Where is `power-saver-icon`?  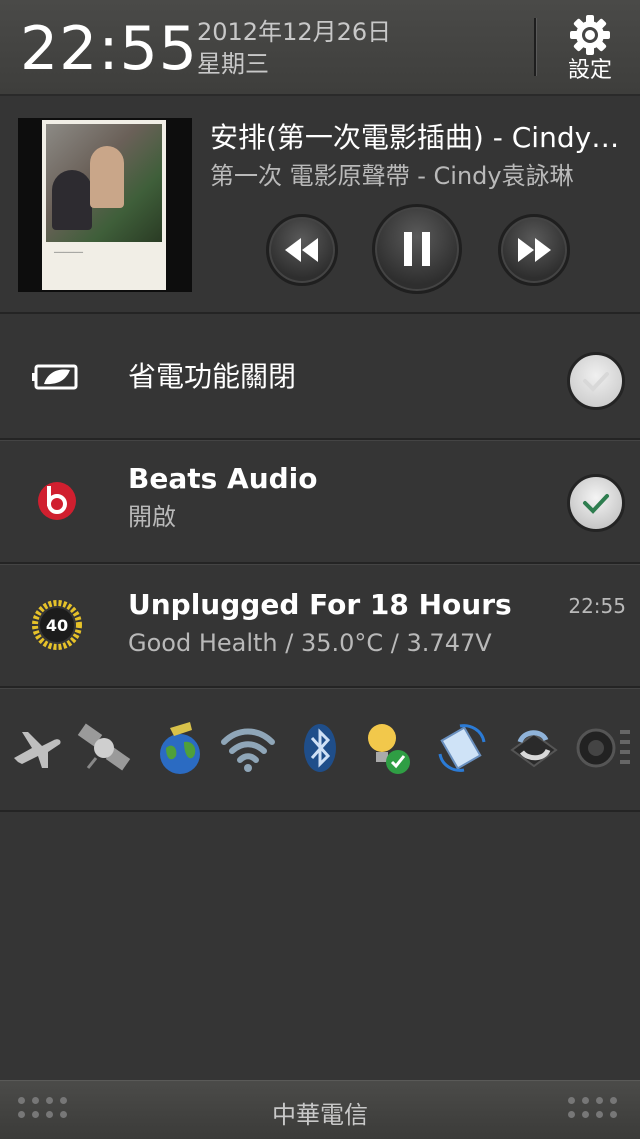
power-saver-icon is located at coordinates (55, 377).